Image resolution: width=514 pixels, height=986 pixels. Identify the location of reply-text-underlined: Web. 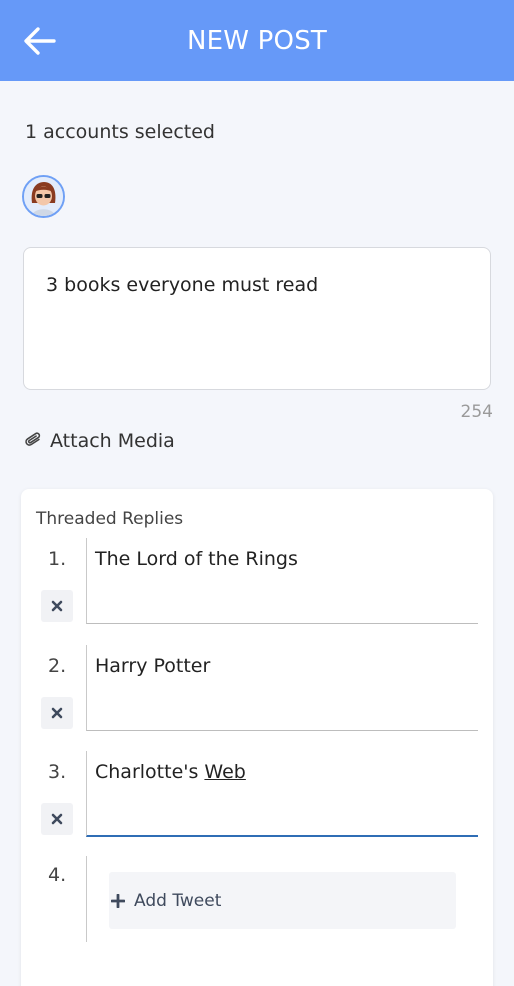
(225, 772).